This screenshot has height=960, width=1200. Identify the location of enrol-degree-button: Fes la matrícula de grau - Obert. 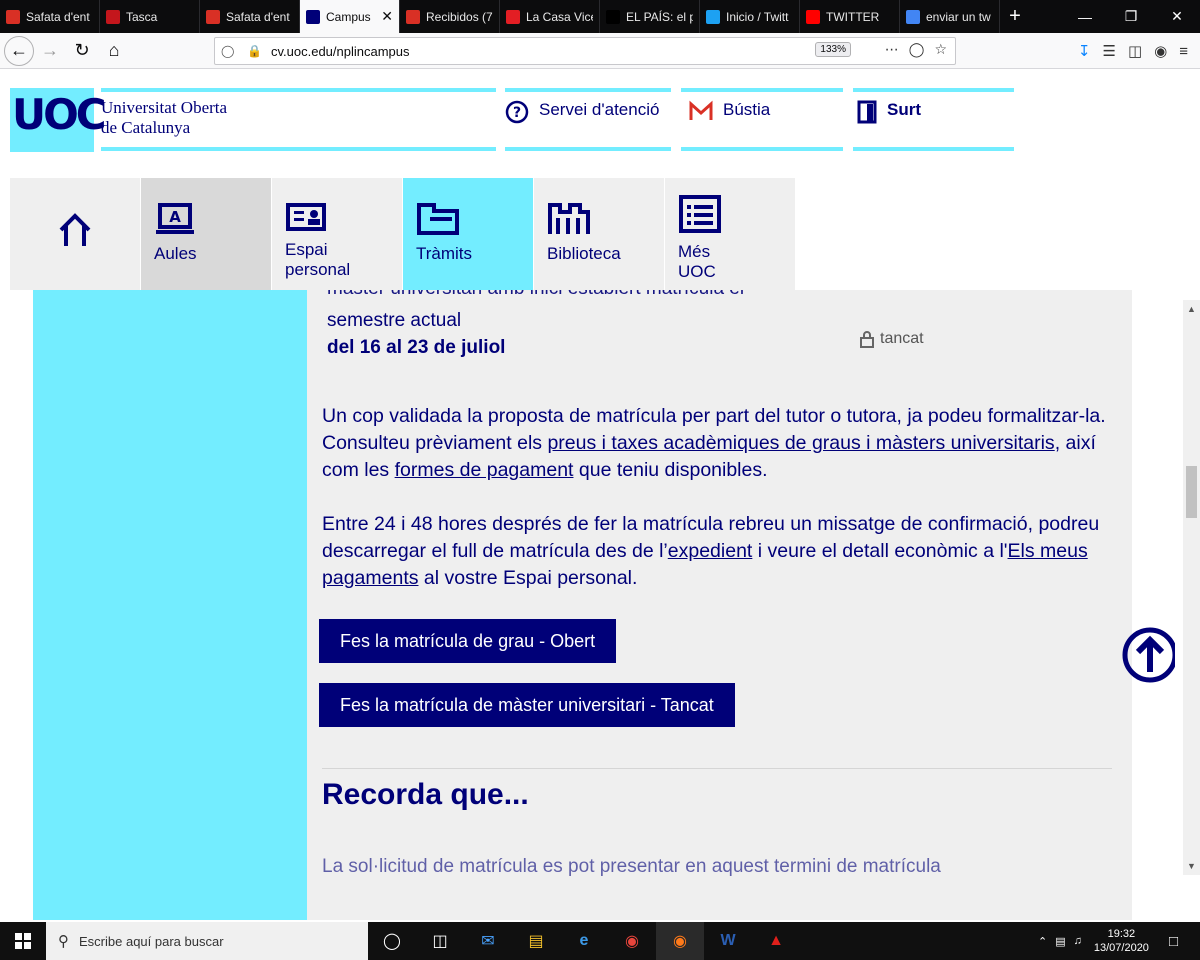
(468, 641).